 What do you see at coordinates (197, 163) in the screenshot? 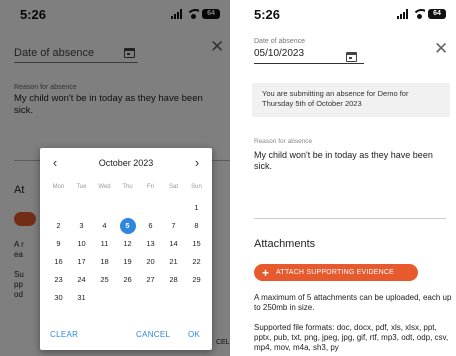
I see `chevron-right-icon: ›` at bounding box center [197, 163].